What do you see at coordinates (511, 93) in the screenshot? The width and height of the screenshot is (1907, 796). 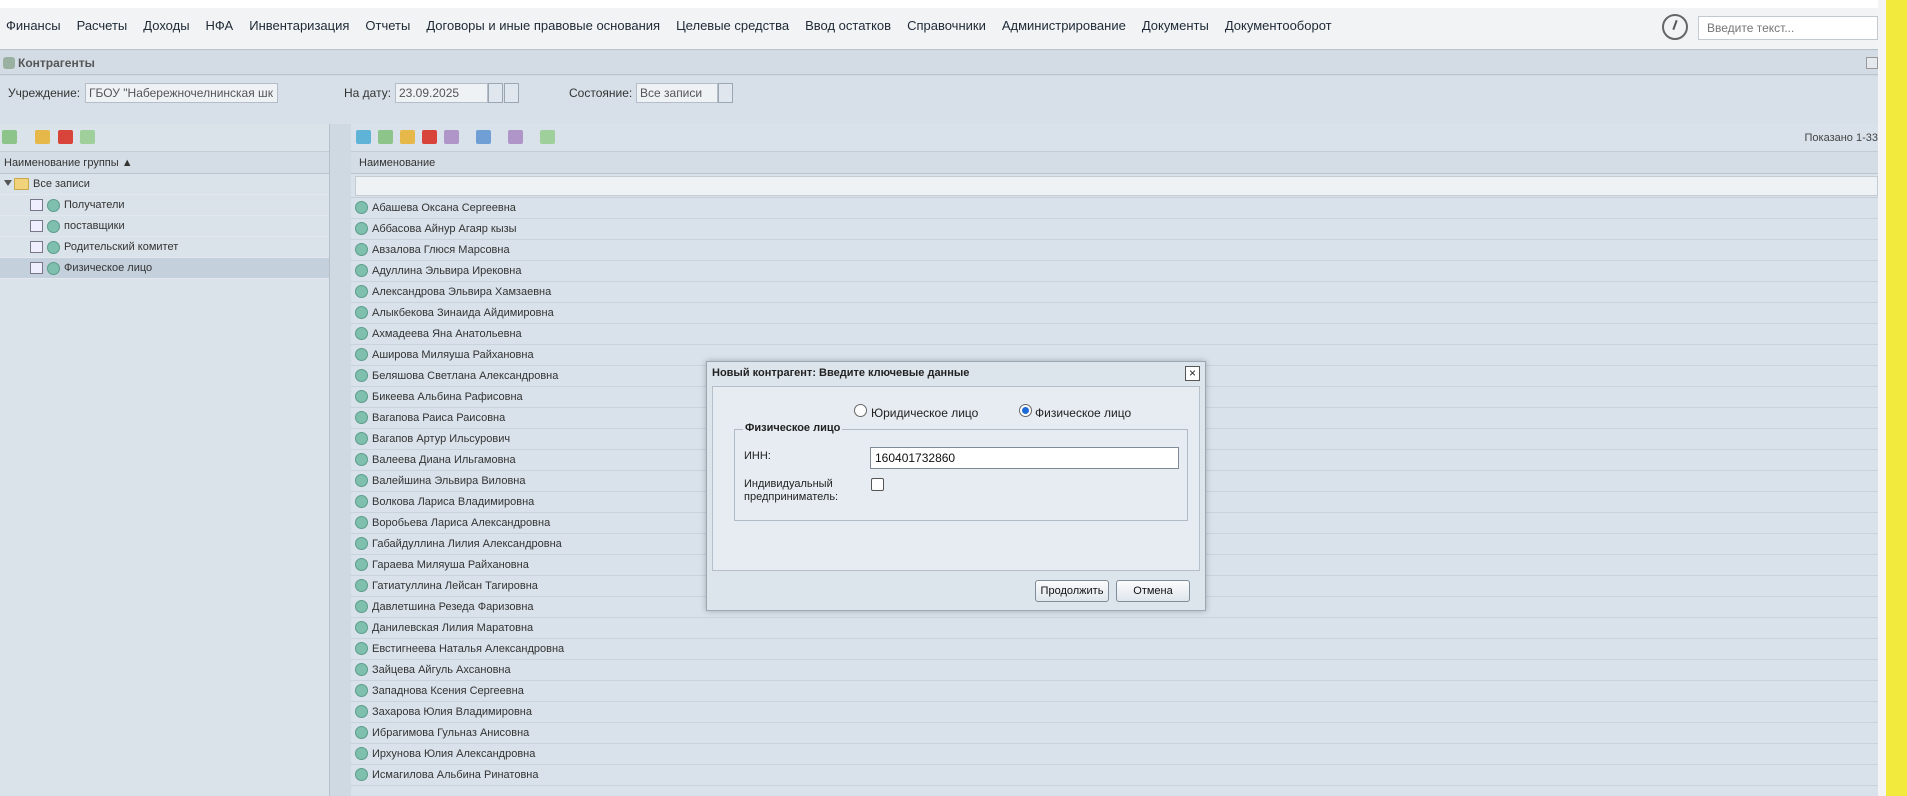 I see `refresh-date-icon` at bounding box center [511, 93].